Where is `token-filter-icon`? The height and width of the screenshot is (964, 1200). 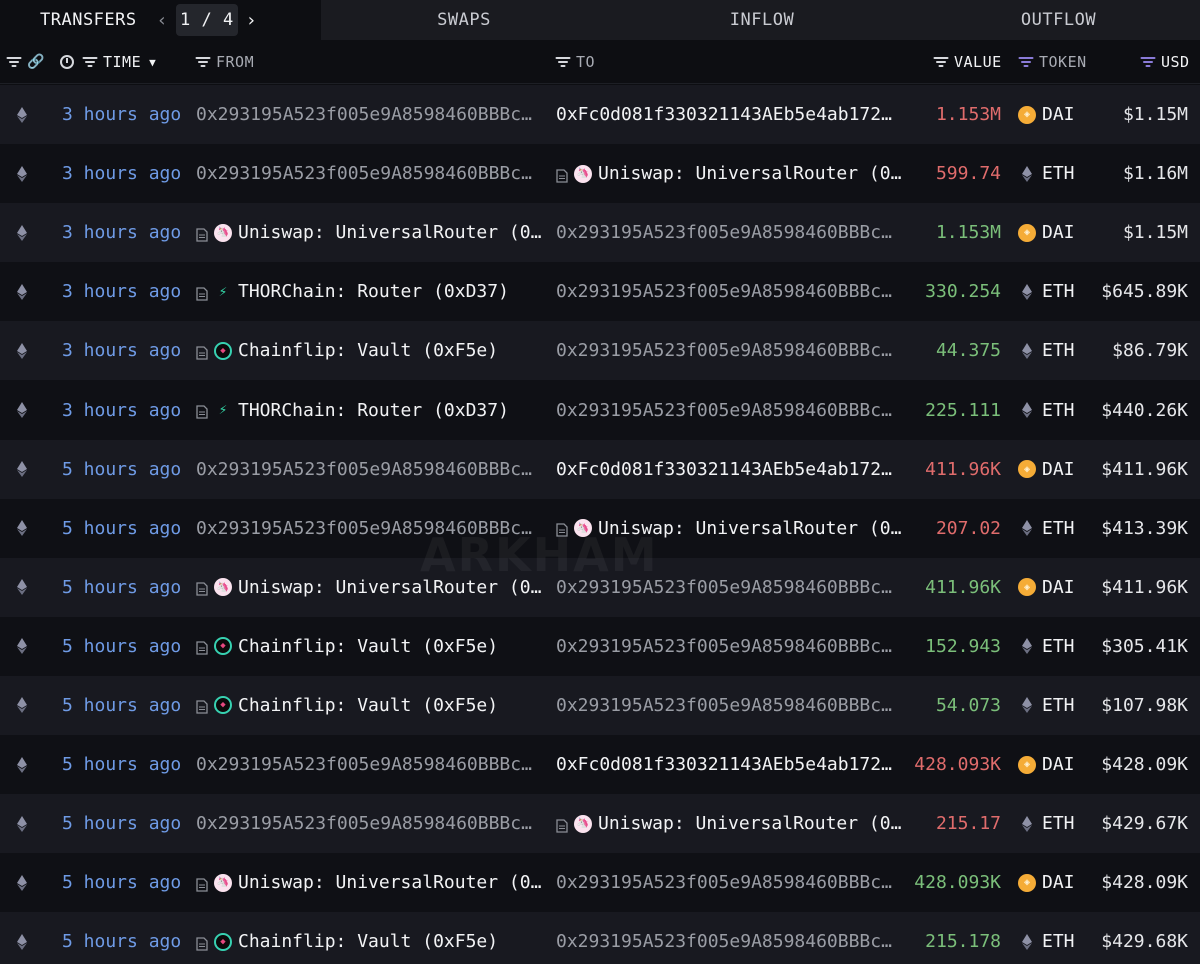
token-filter-icon is located at coordinates (1025, 62).